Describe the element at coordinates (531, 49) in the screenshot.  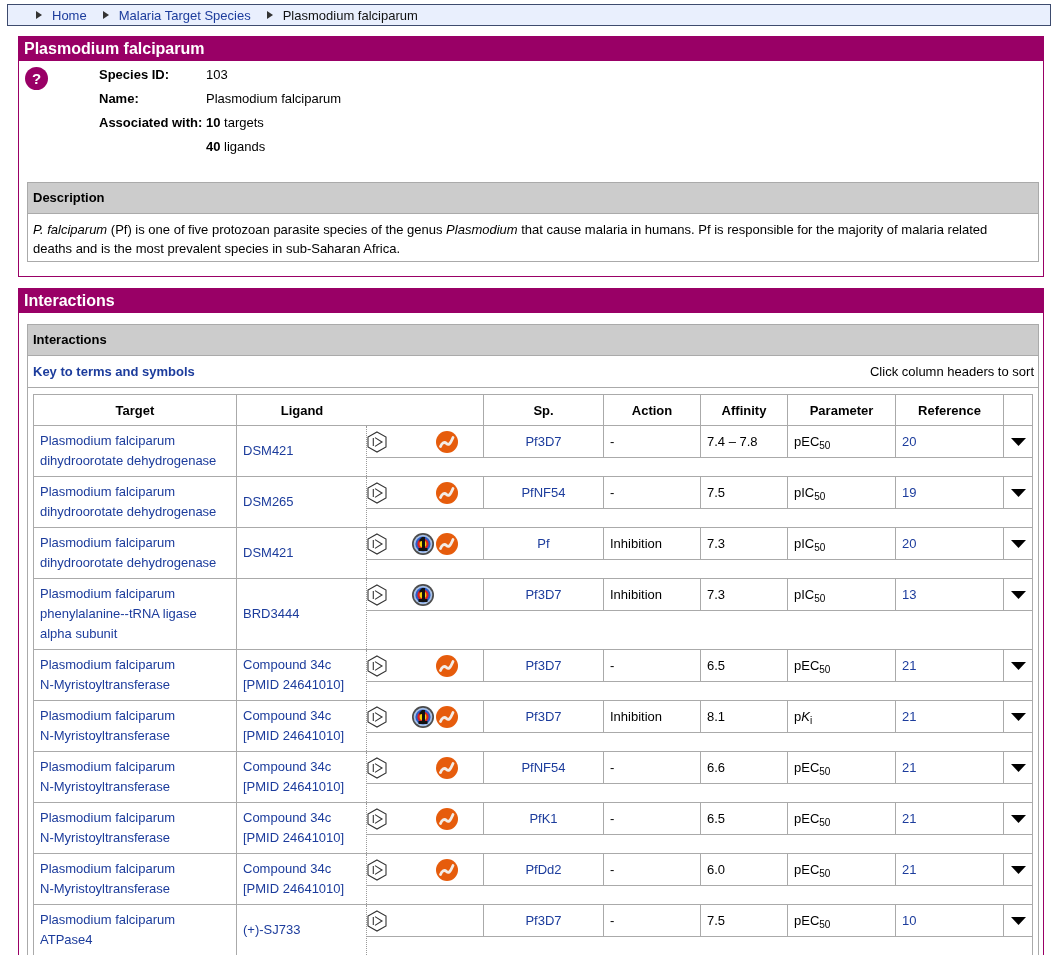
I see `panel-title: Plasmodium falciparum` at that location.